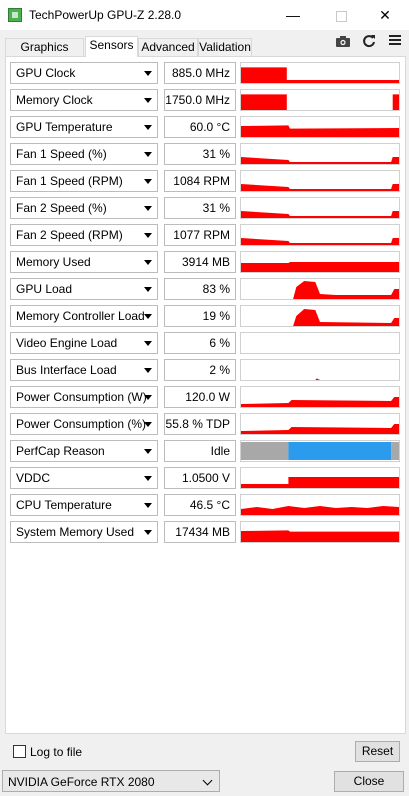 Image resolution: width=409 pixels, height=796 pixels. I want to click on sensor-value-box: 1084 RPM, so click(200, 181).